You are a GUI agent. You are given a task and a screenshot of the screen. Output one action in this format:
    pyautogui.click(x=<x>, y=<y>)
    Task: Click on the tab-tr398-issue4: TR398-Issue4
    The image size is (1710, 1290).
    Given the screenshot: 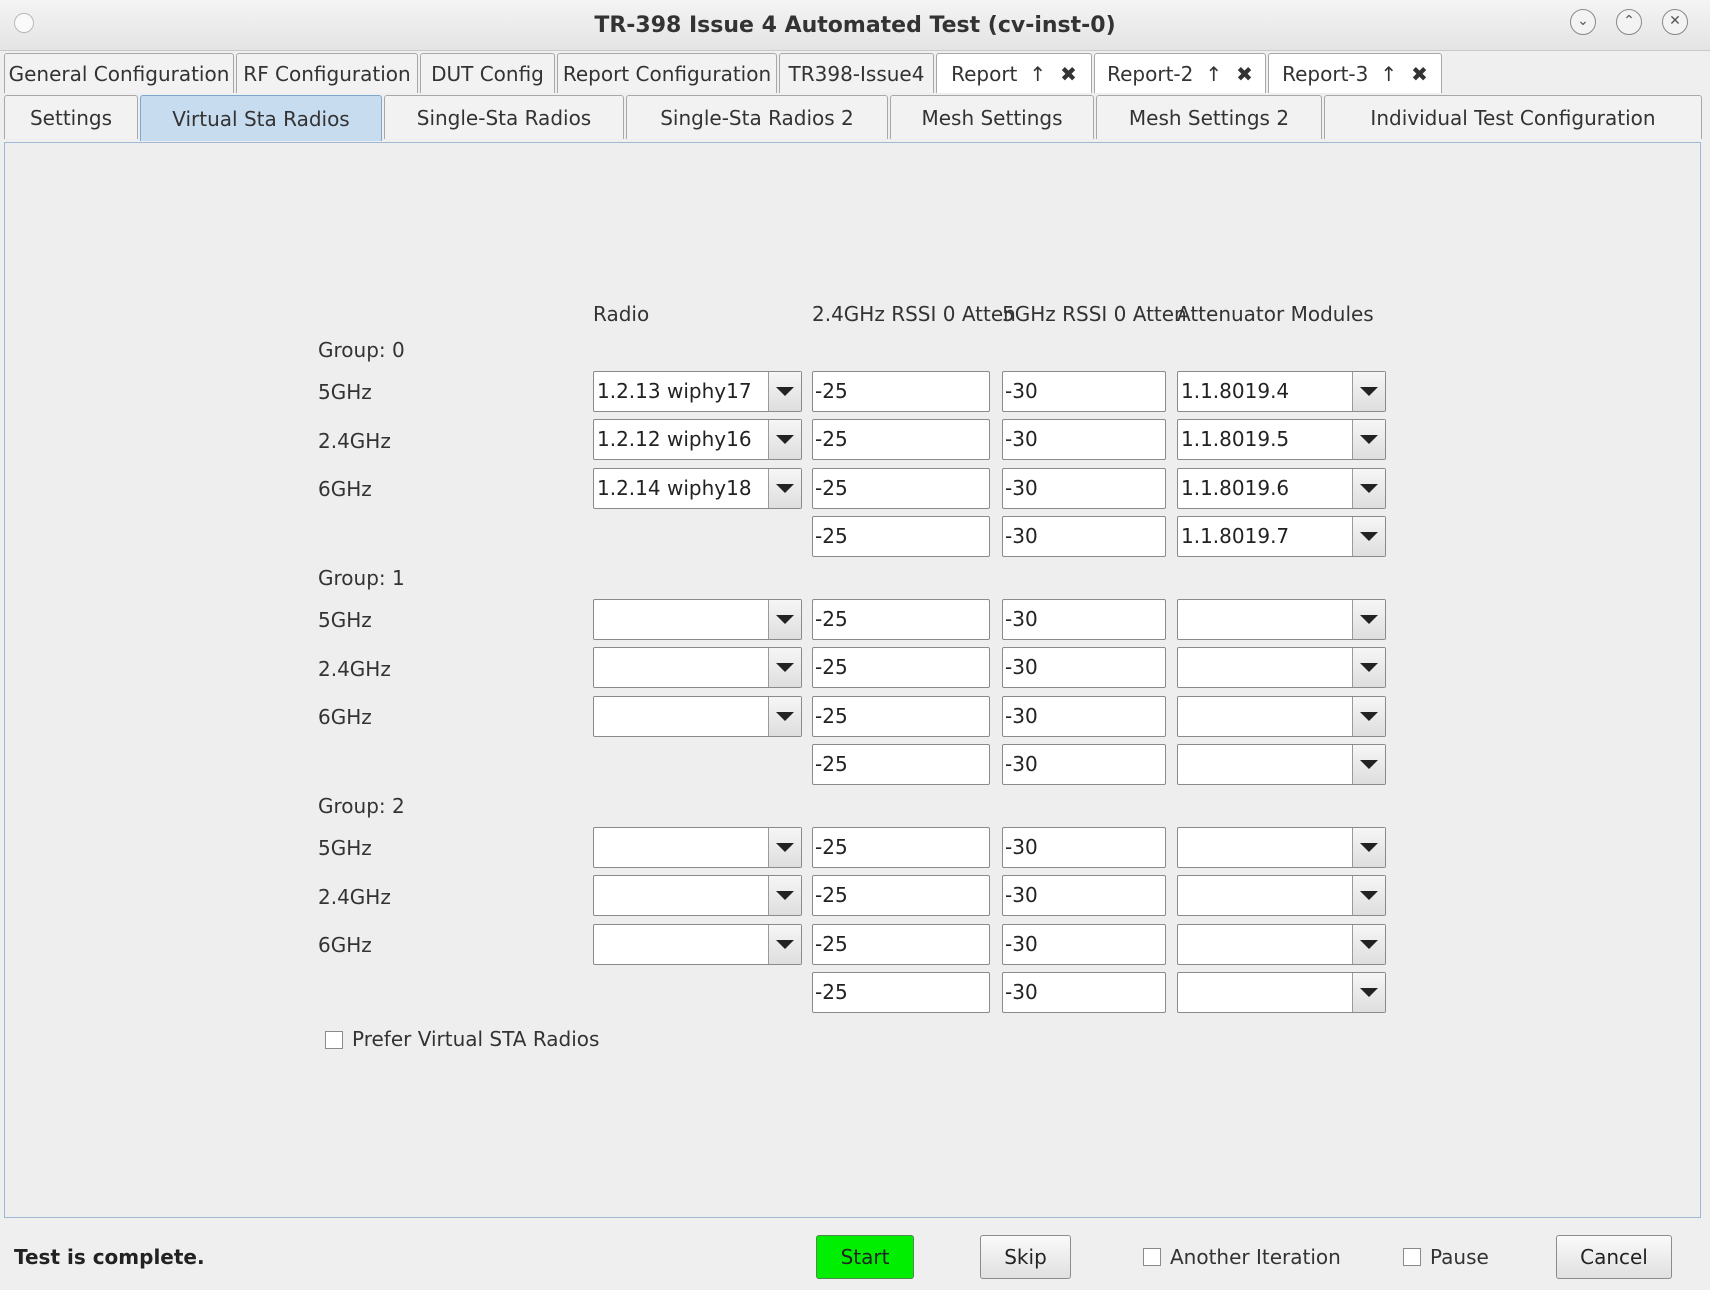 What is the action you would take?
    pyautogui.click(x=856, y=73)
    